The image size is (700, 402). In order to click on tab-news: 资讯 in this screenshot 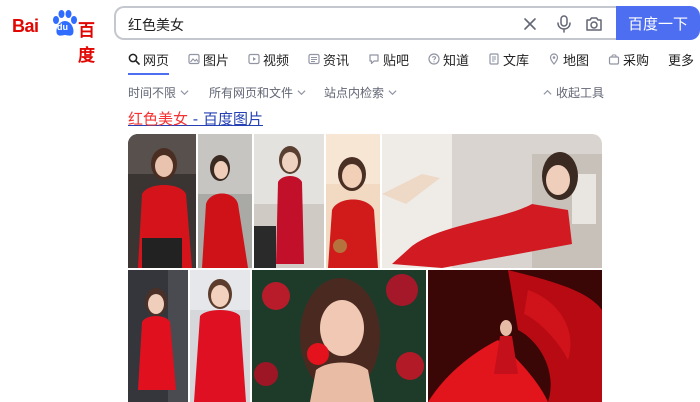, I will do `click(329, 59)`.